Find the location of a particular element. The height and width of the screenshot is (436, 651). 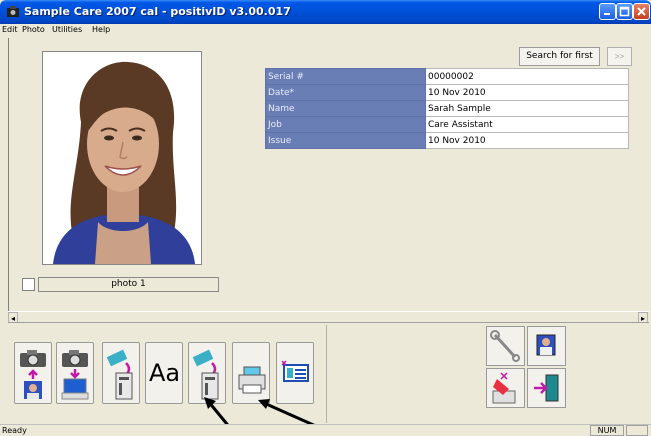

field-label: Job is located at coordinates (345, 124).